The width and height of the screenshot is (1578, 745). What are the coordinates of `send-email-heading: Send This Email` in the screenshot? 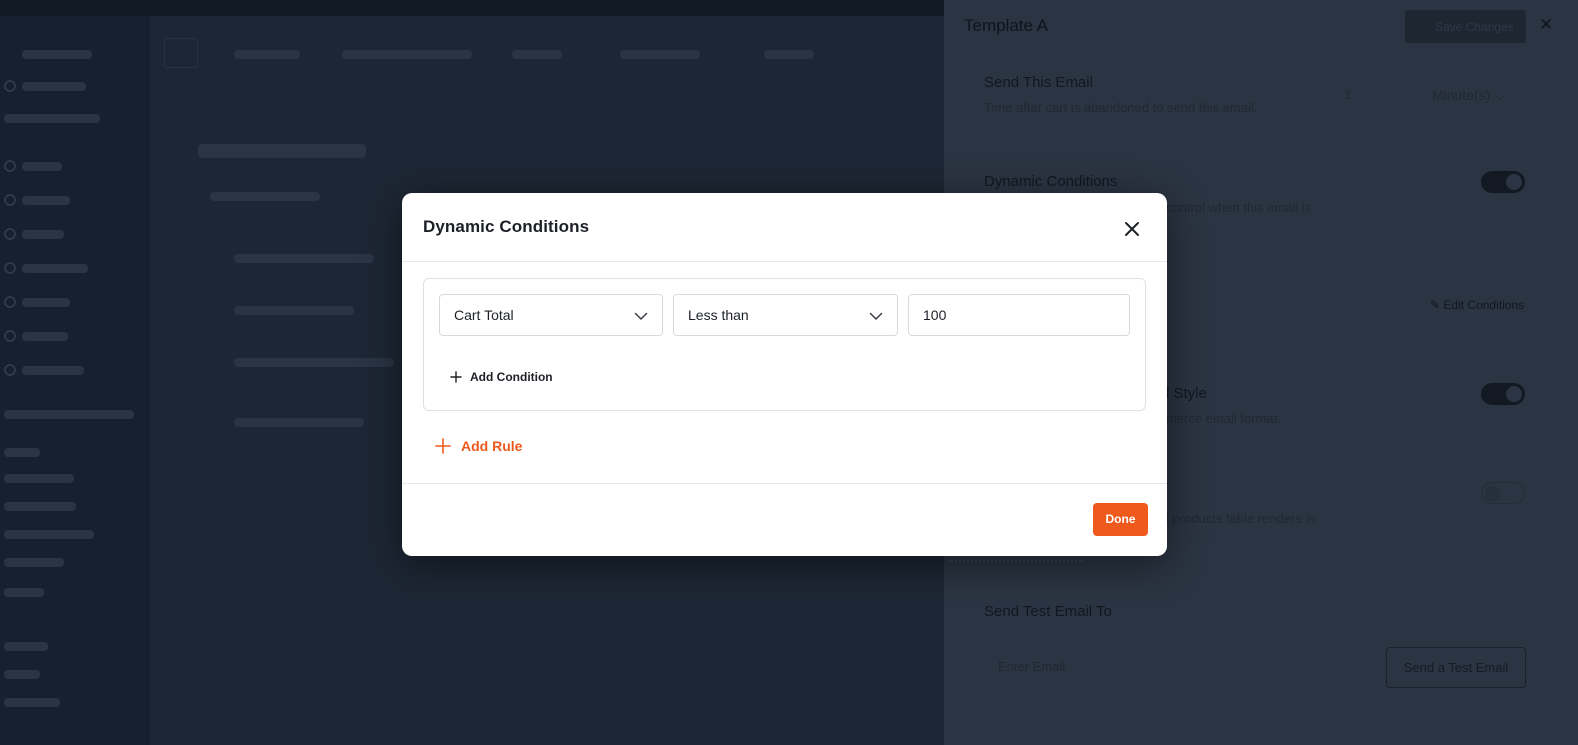 It's located at (1038, 82).